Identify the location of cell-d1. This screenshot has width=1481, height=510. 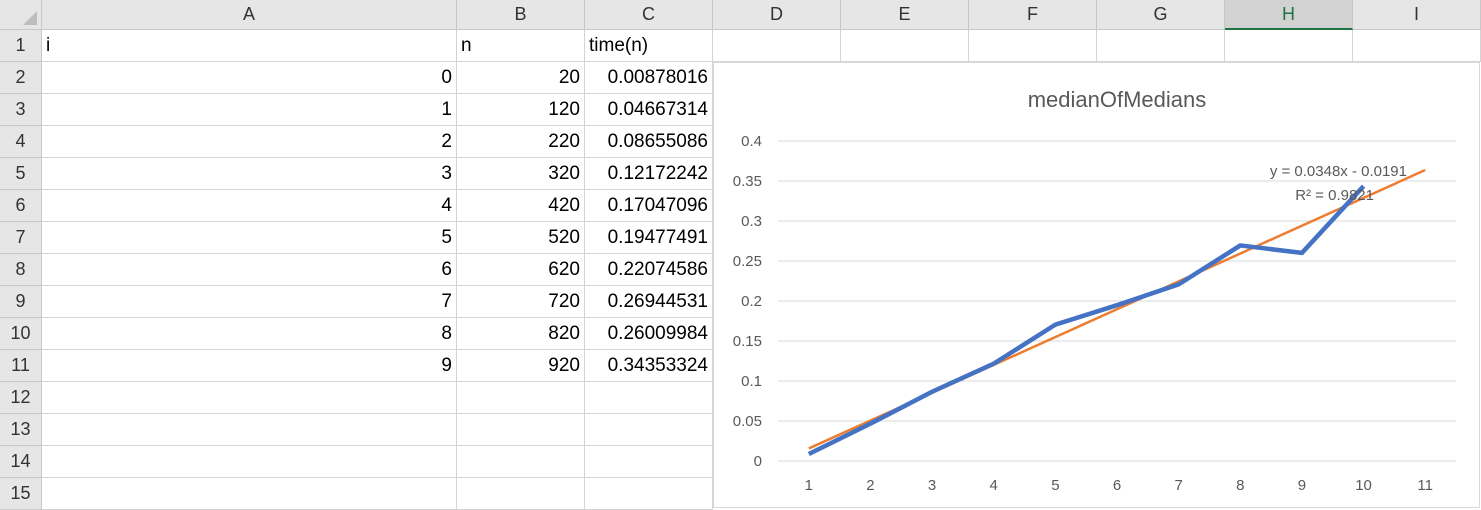
(777, 46).